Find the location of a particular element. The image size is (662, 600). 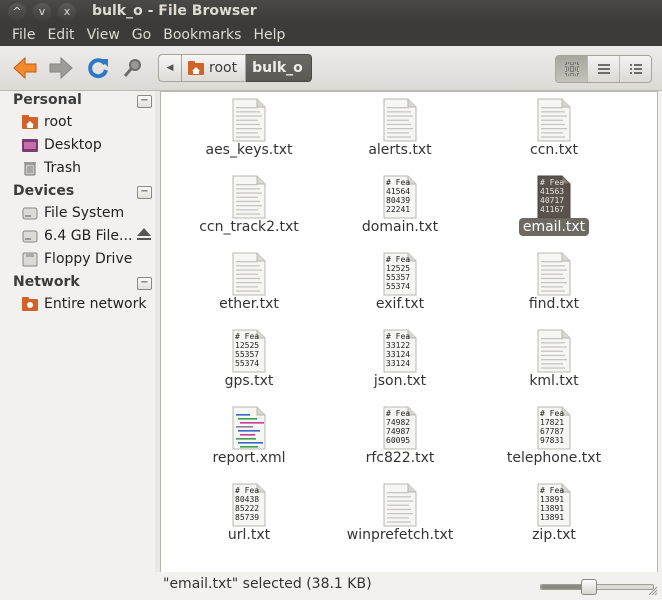

sidebar-item-network: Entire network is located at coordinates (84, 304).